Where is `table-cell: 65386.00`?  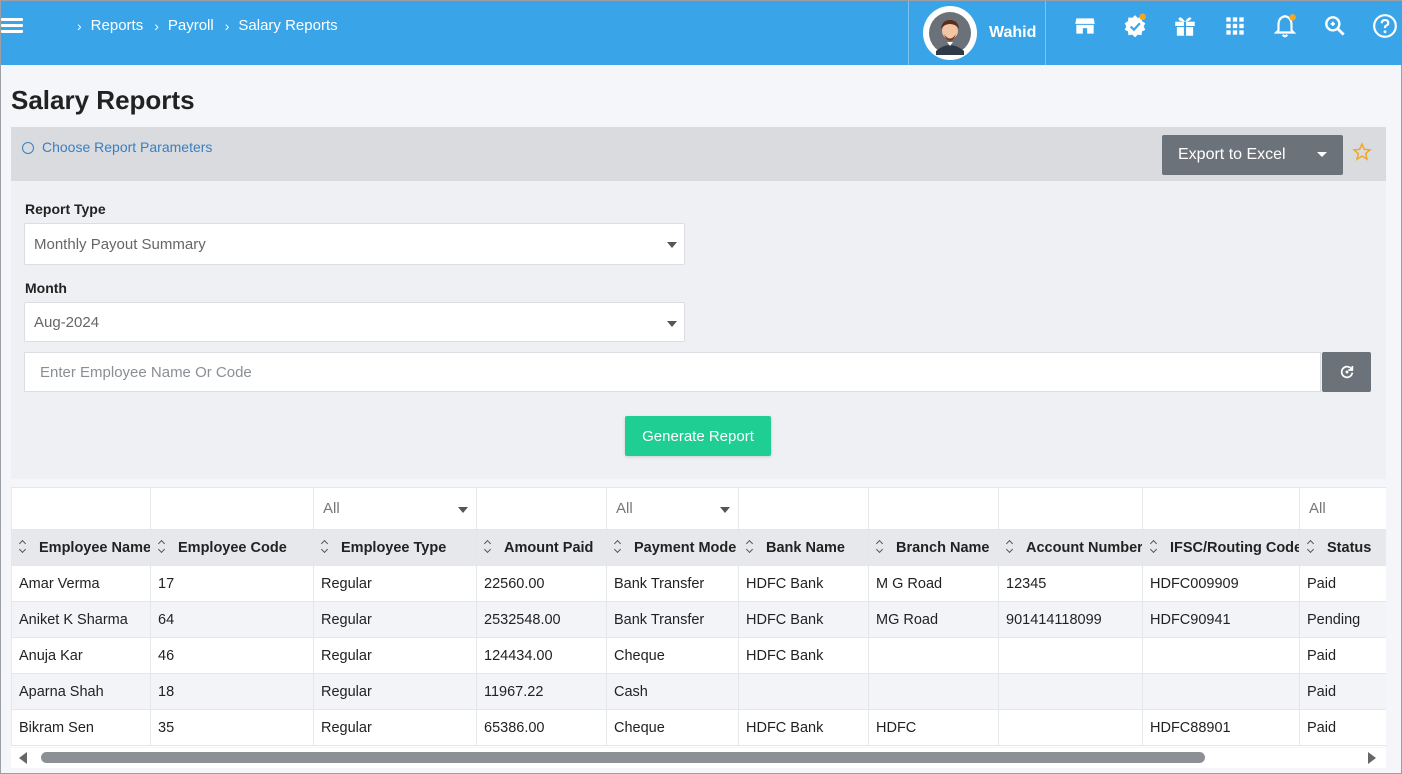 table-cell: 65386.00 is located at coordinates (541, 727).